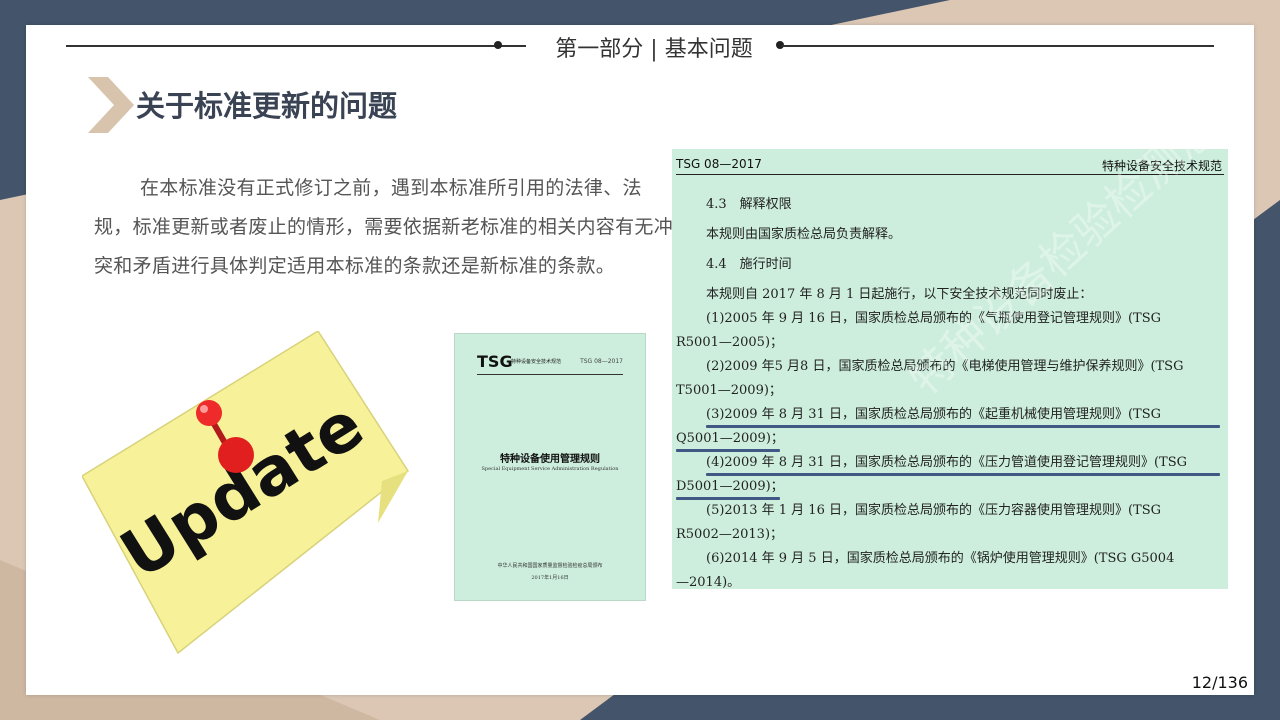 The height and width of the screenshot is (720, 1280). I want to click on pushpin-head, so click(236, 455).